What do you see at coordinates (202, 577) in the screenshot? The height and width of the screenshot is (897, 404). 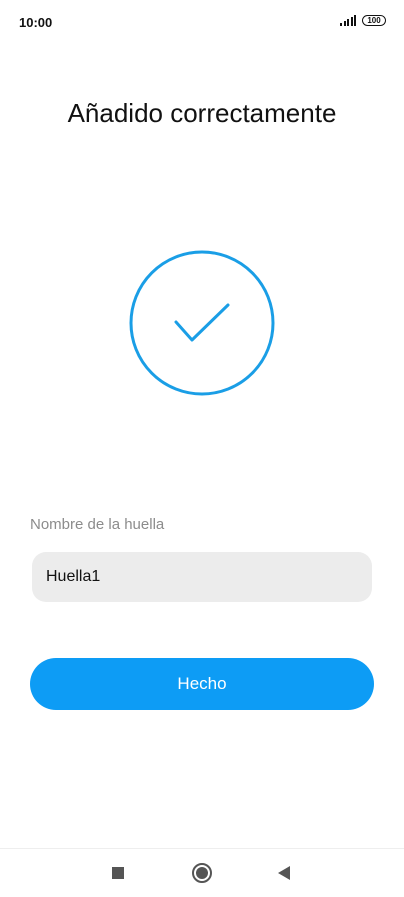 I see `fingerprint-name-input` at bounding box center [202, 577].